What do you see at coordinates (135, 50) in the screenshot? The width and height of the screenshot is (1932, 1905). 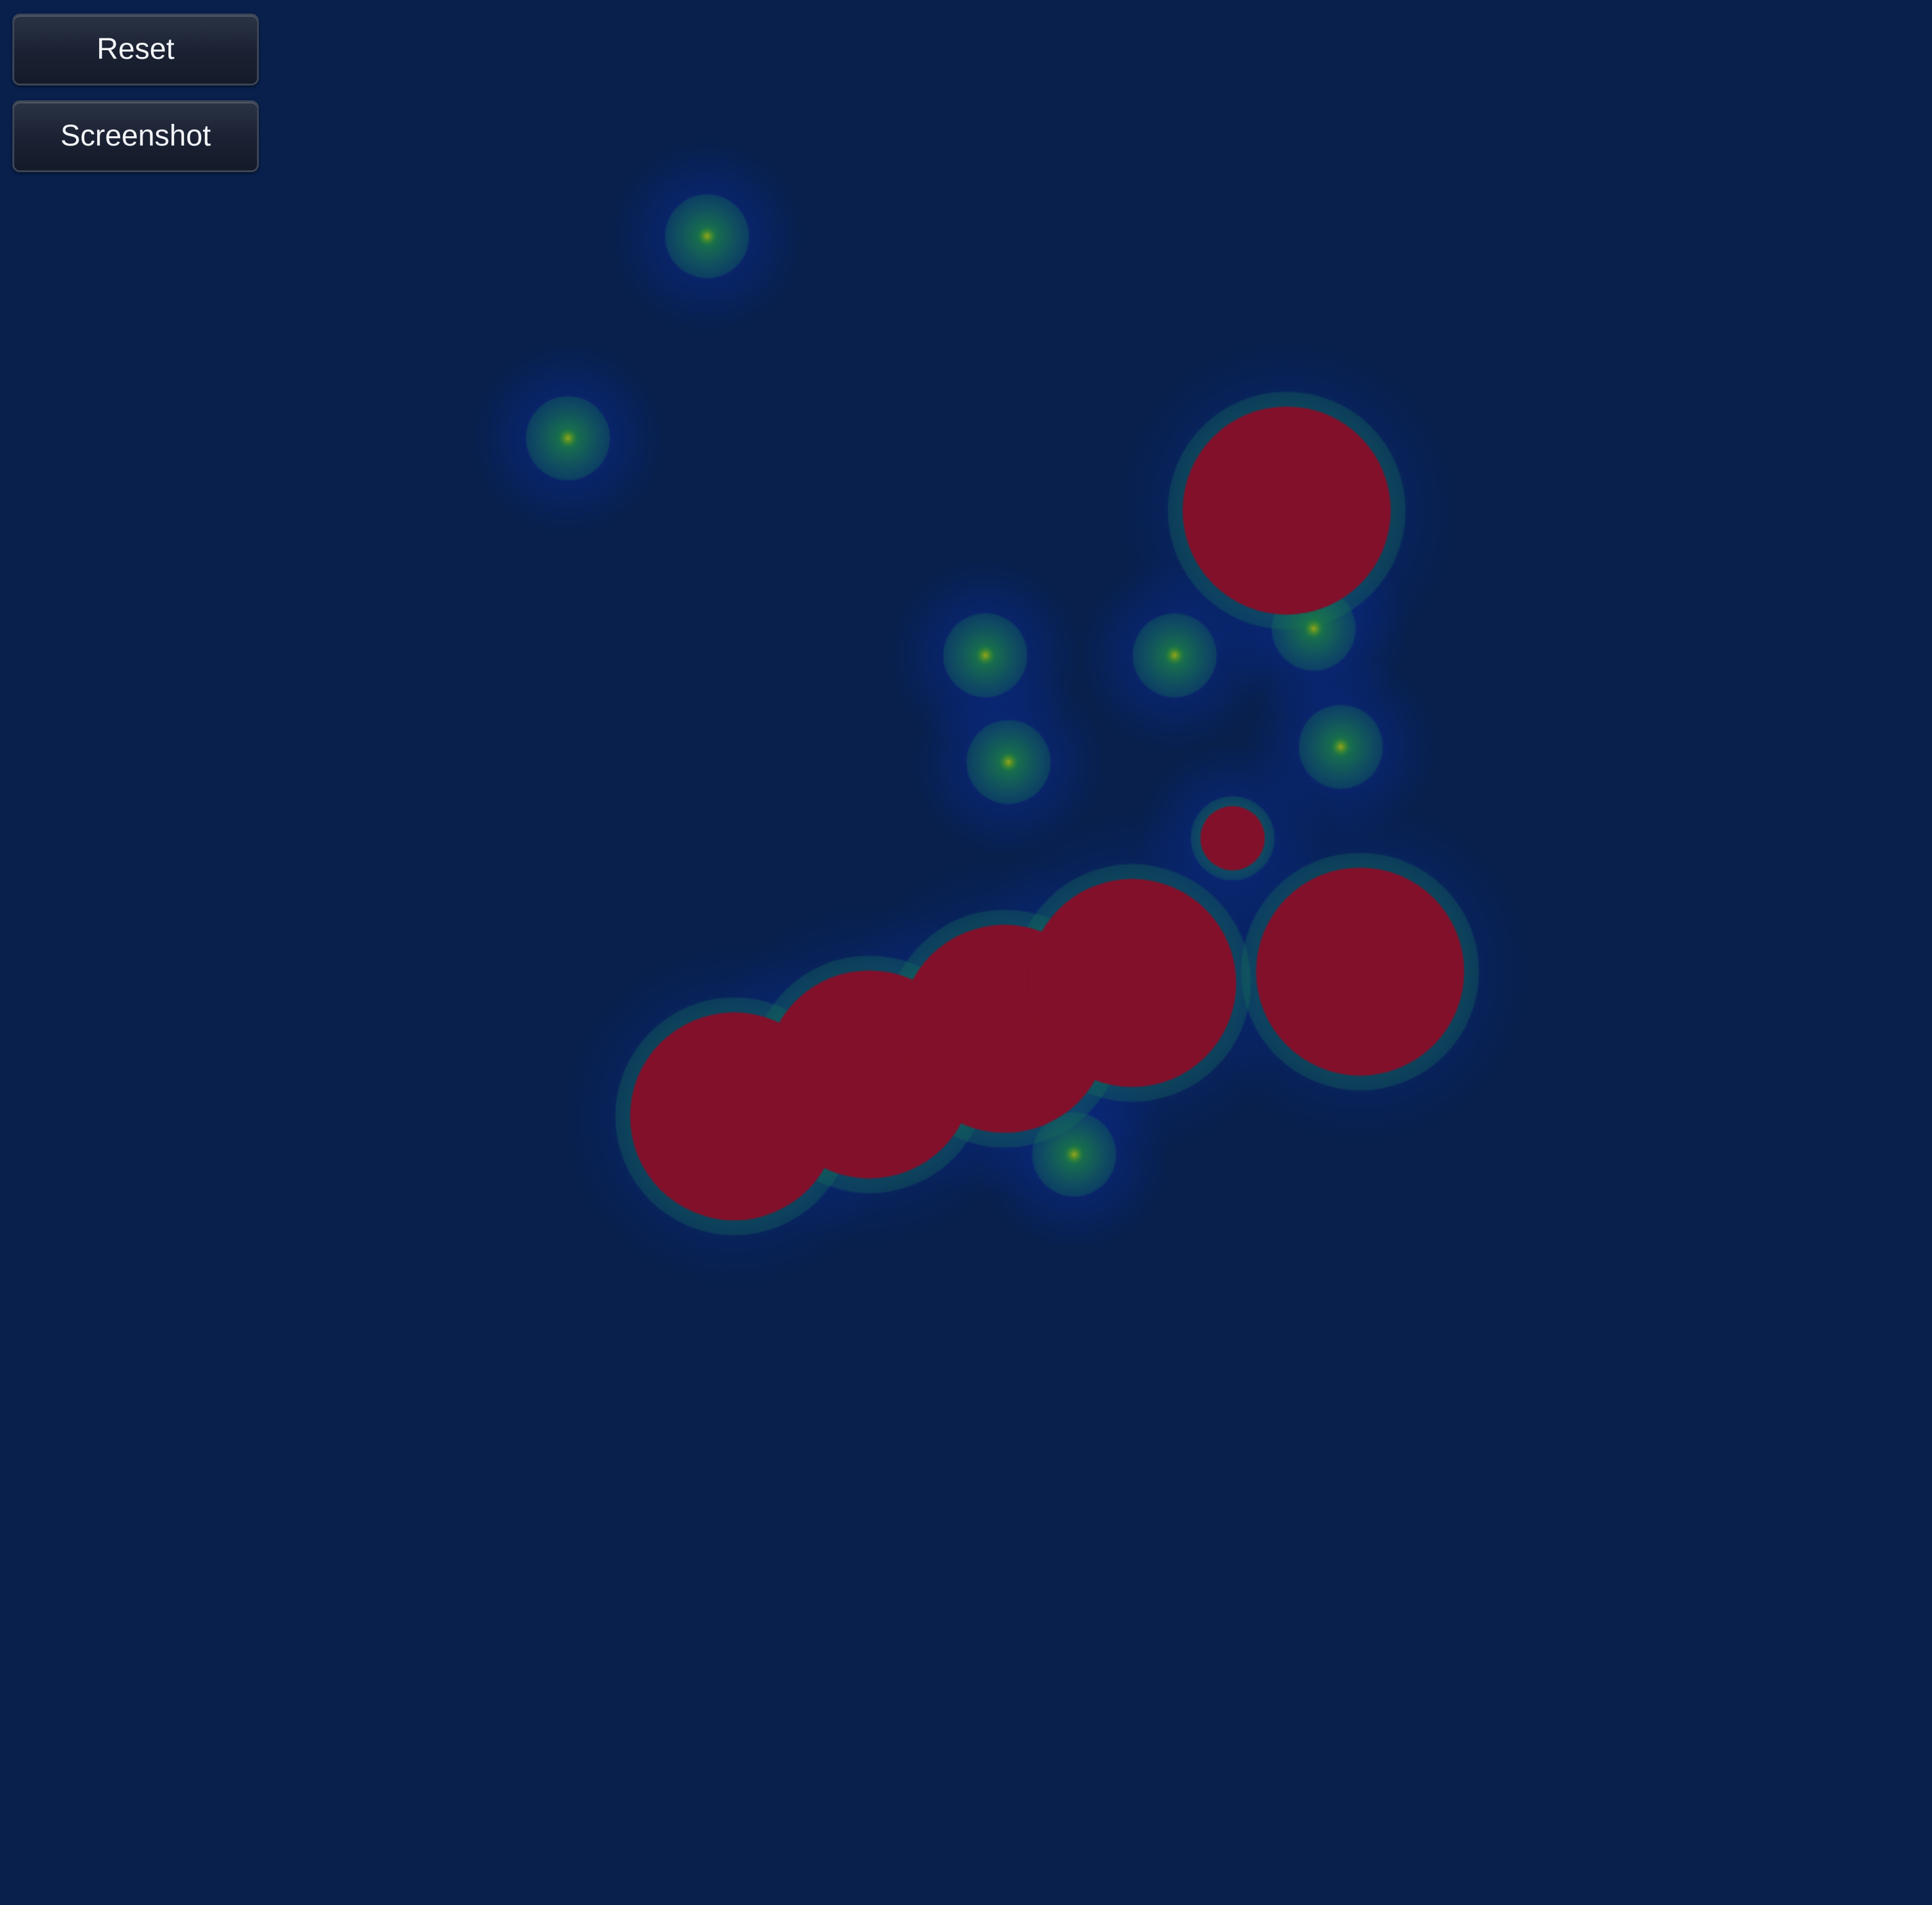 I see `reset-button: Reset` at bounding box center [135, 50].